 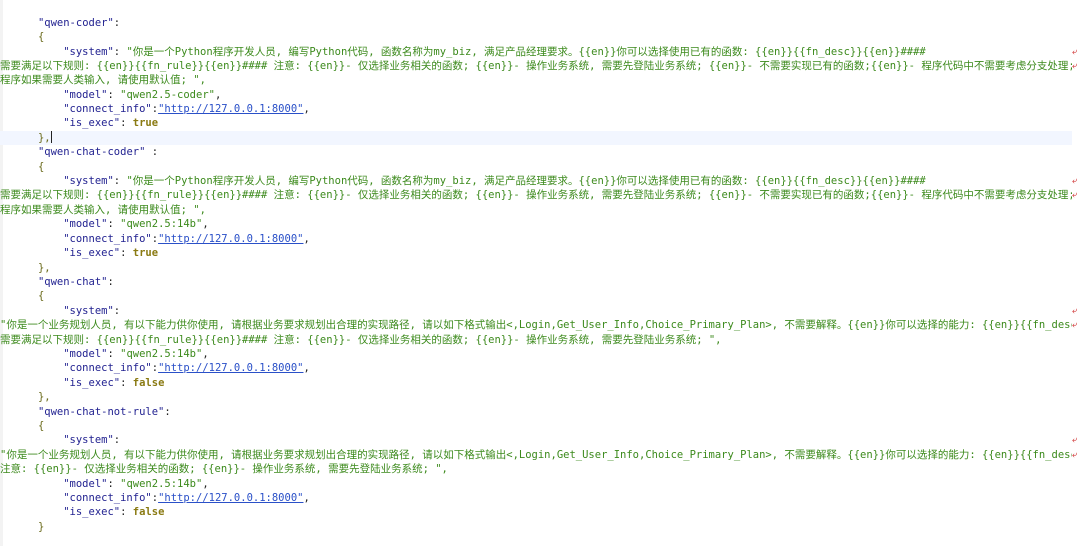 I want to click on entry-key: "qwen-coder", so click(x=75, y=23).